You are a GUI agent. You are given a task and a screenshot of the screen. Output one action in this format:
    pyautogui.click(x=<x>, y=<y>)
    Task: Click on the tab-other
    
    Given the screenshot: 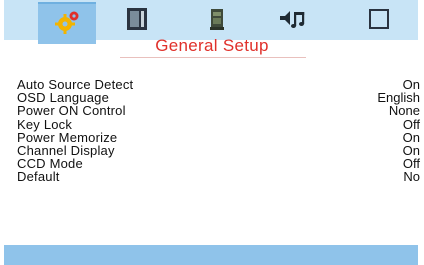 What is the action you would take?
    pyautogui.click(x=379, y=21)
    